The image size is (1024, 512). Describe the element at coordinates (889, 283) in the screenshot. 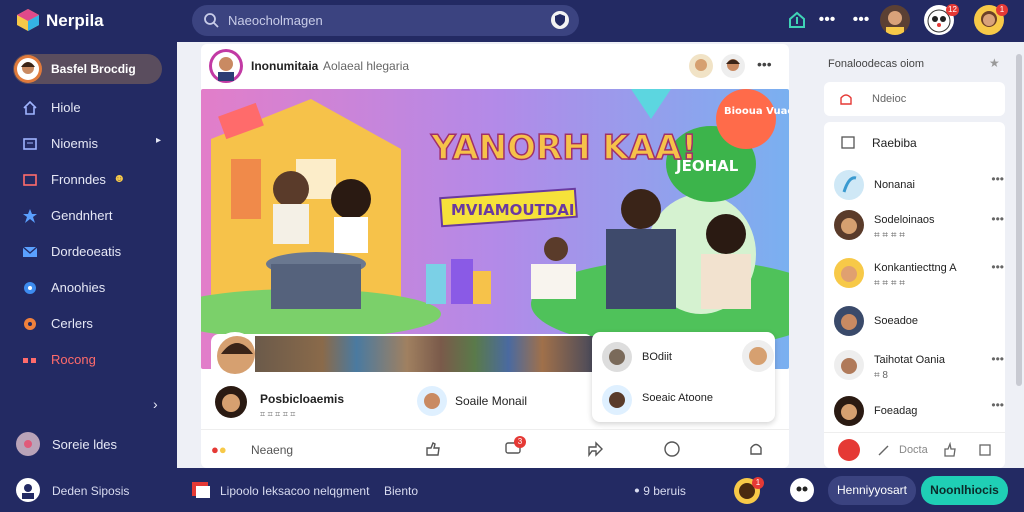

I see `contact-status: ⌗ ⌗ ⌗ ⌗` at that location.